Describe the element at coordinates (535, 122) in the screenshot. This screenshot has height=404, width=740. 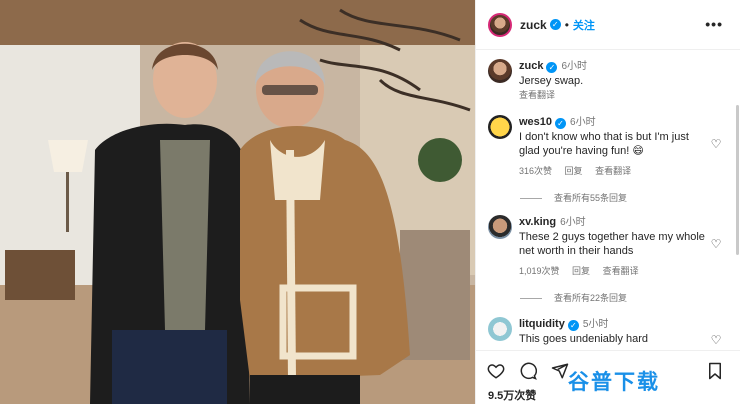
I see `comment-username: wes10` at that location.